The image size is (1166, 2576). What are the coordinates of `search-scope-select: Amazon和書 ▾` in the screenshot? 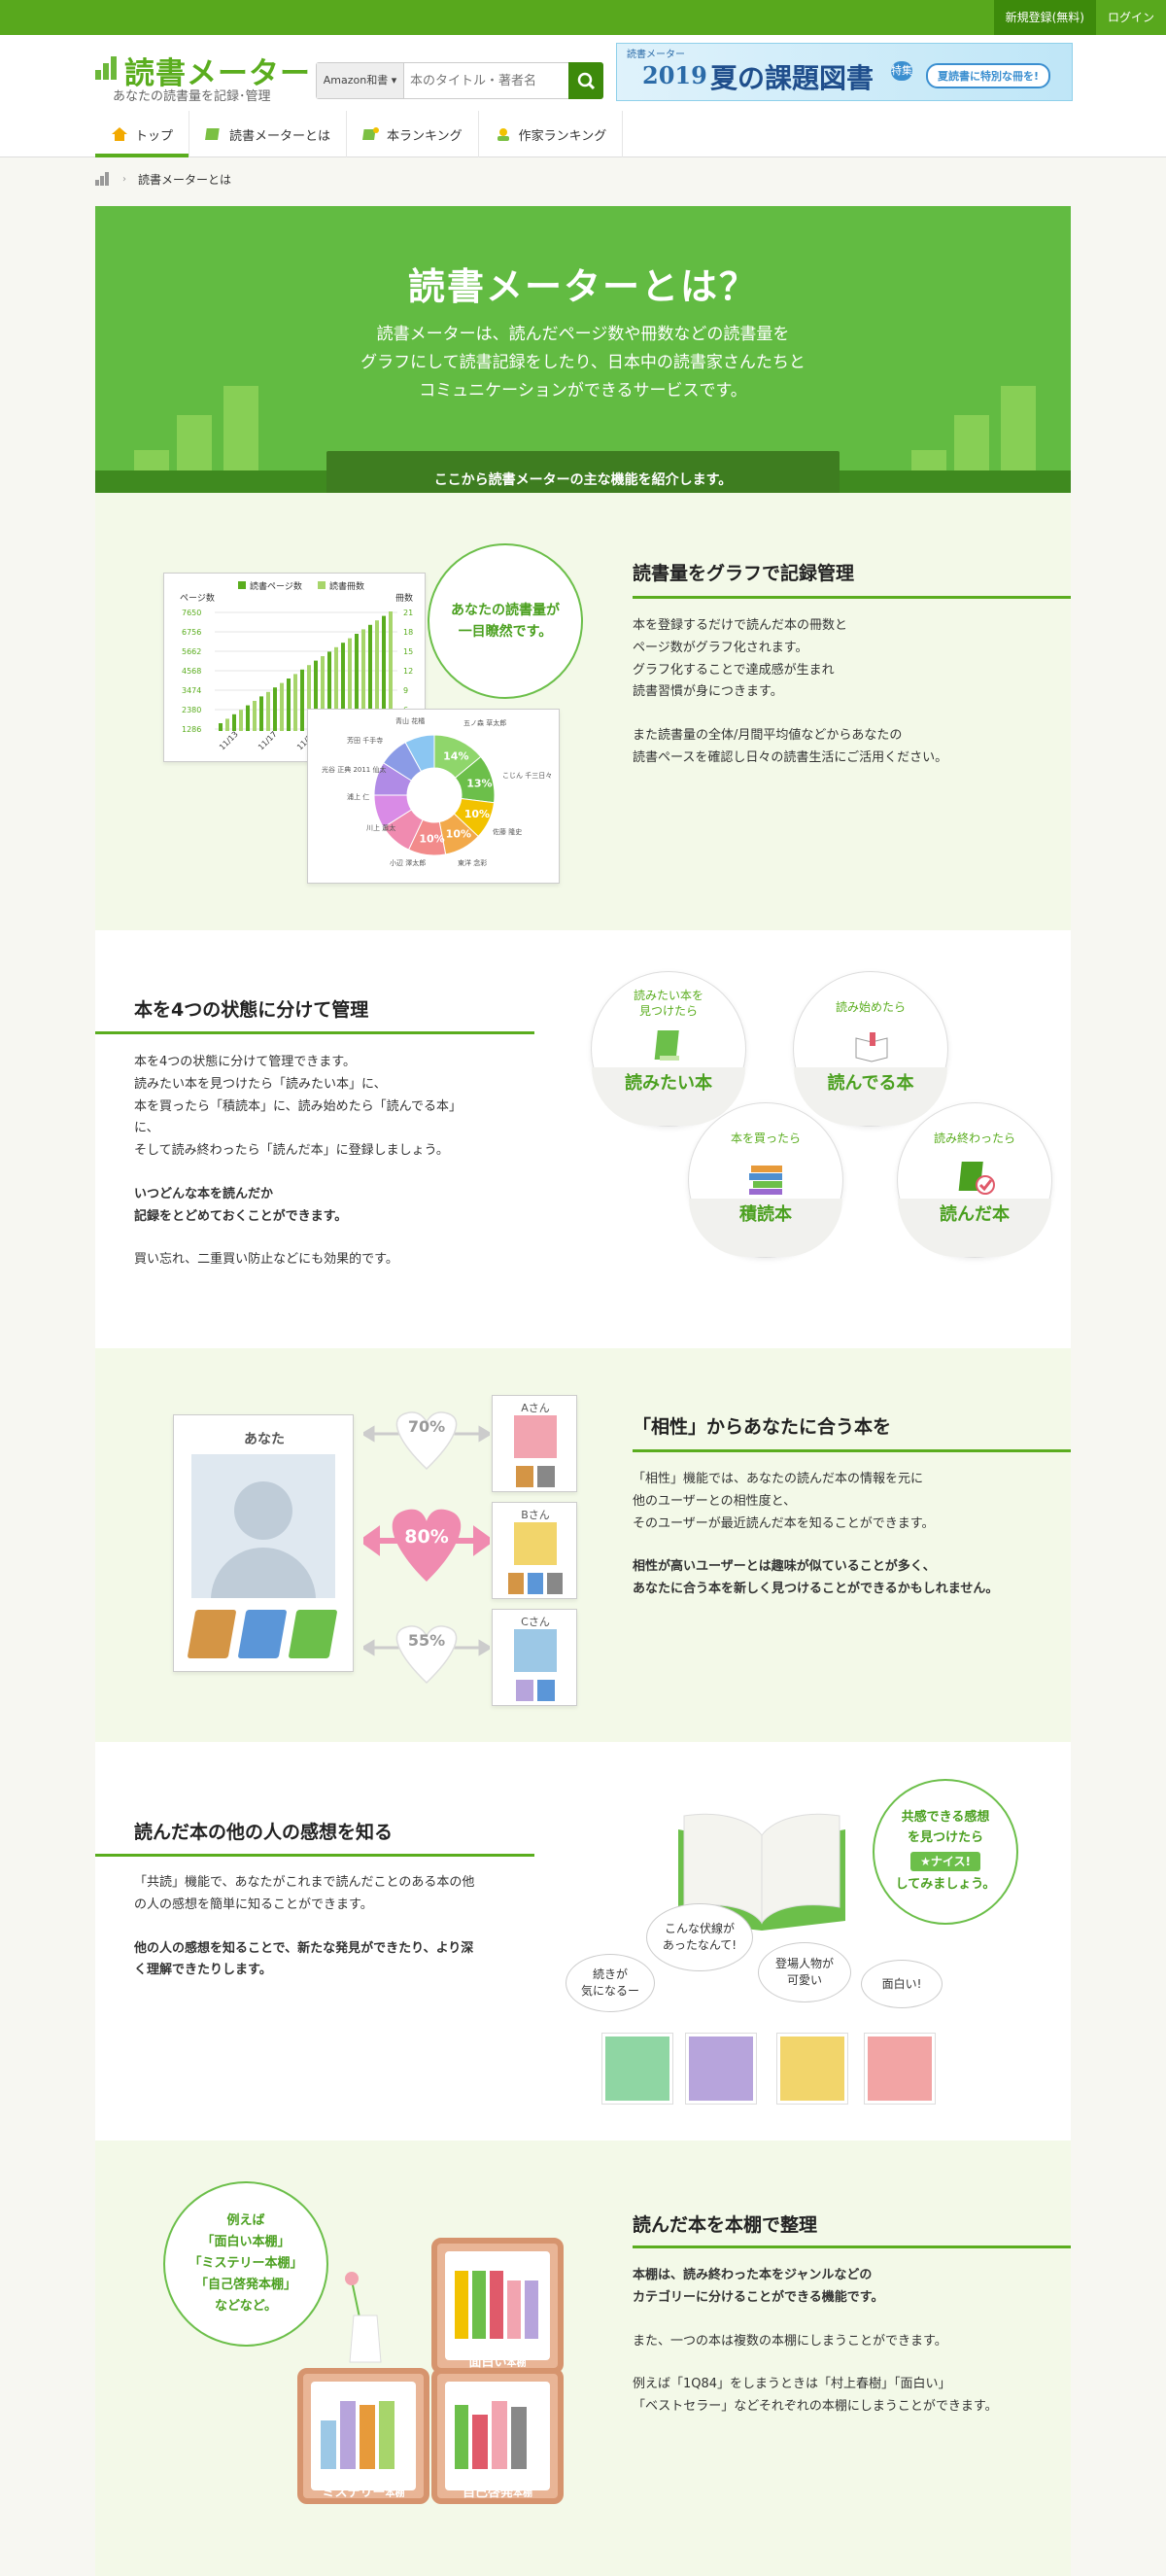 It's located at (360, 80).